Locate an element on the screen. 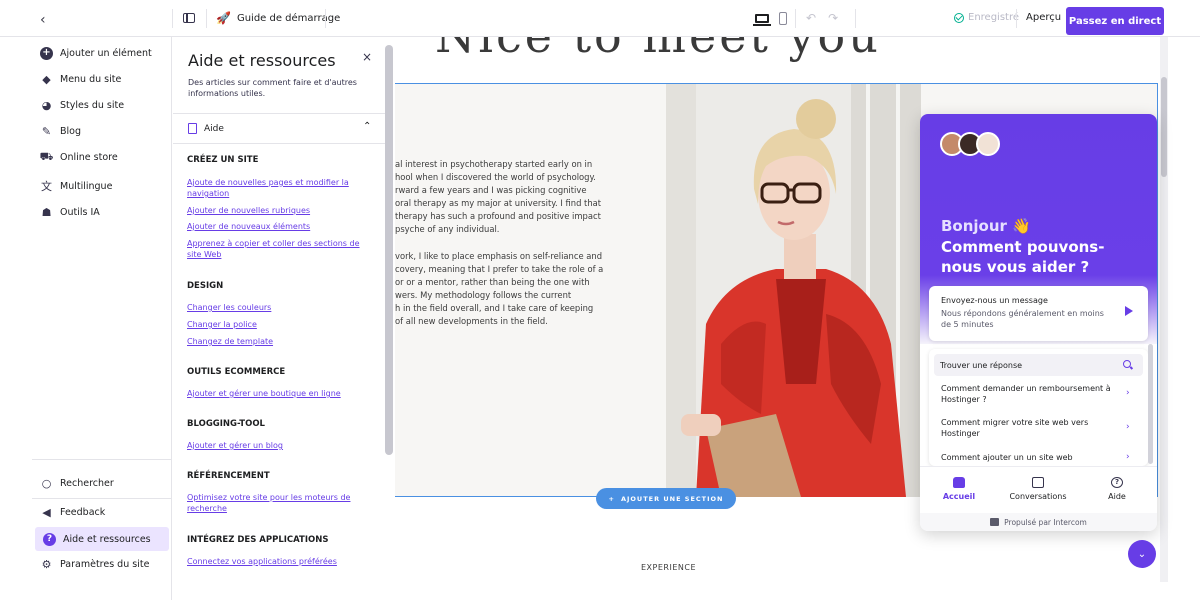 The image size is (1200, 600). preview-button: Aperçu is located at coordinates (1043, 17).